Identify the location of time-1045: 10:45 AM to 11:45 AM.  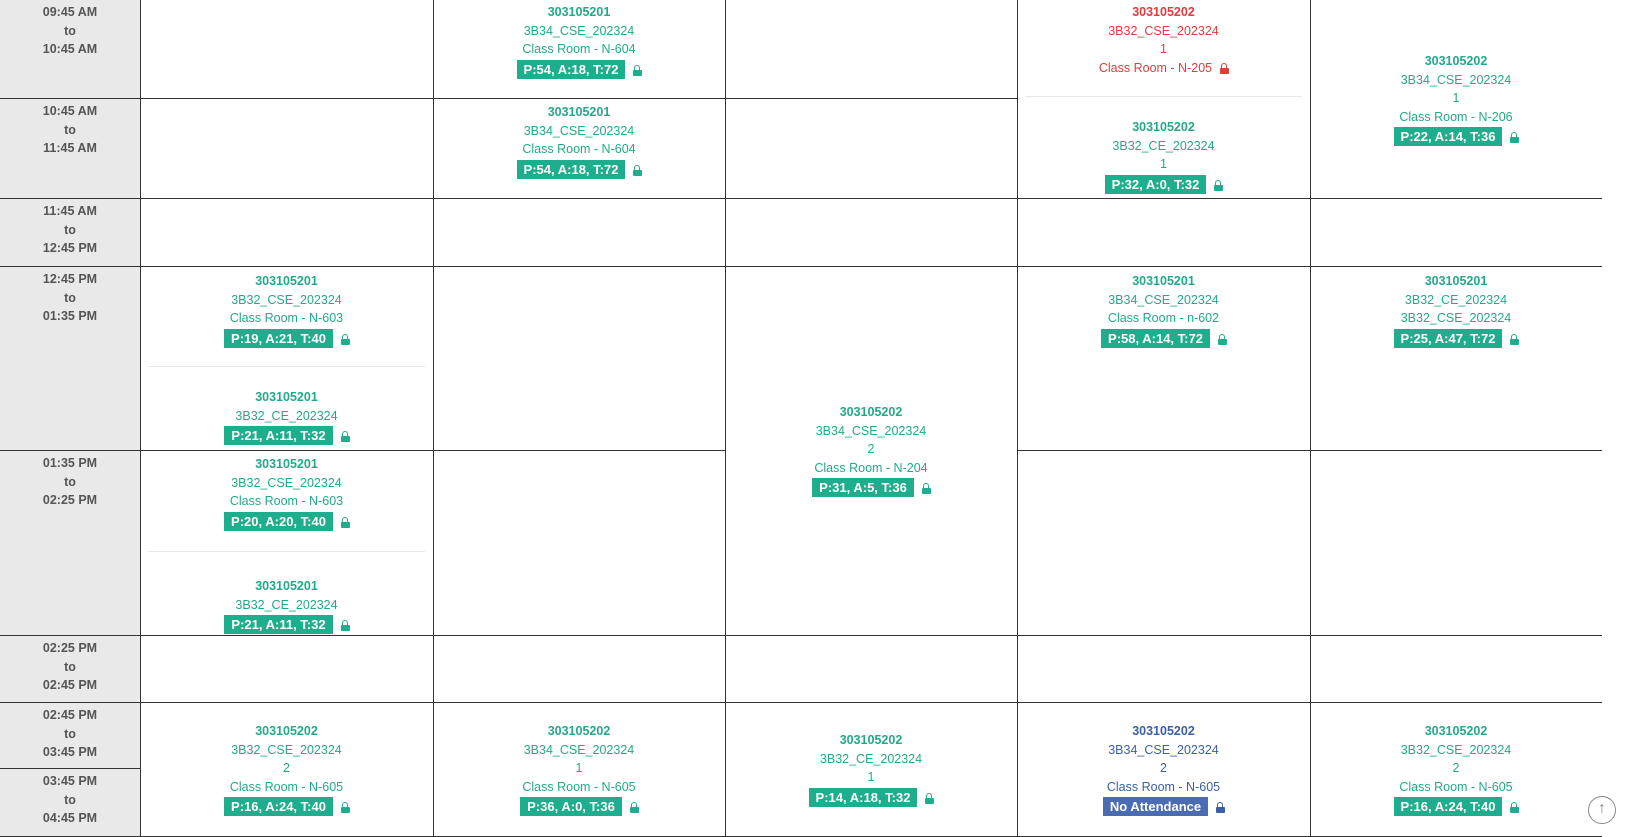
(70, 149).